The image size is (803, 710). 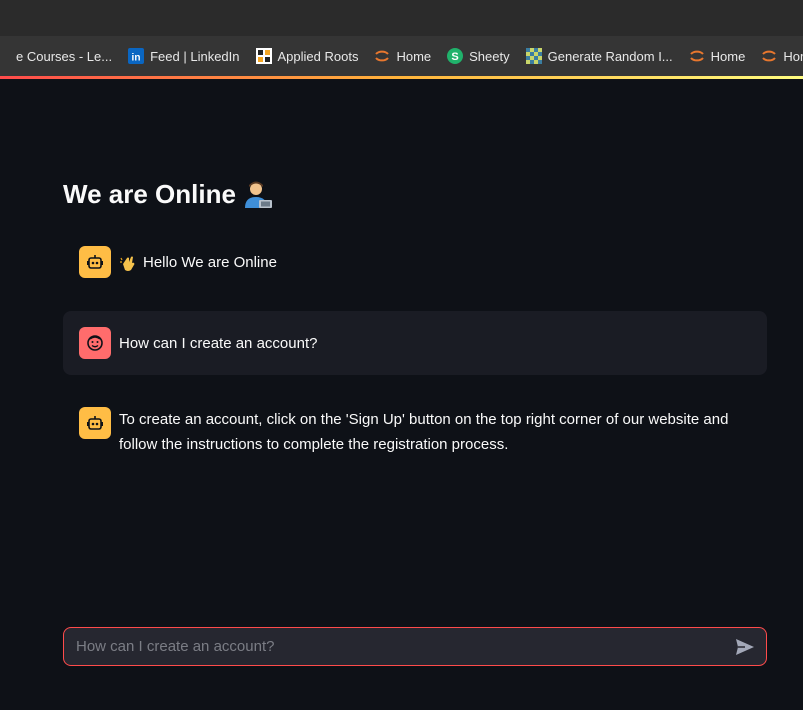 I want to click on bookmark-home-2: Home, so click(x=717, y=56).